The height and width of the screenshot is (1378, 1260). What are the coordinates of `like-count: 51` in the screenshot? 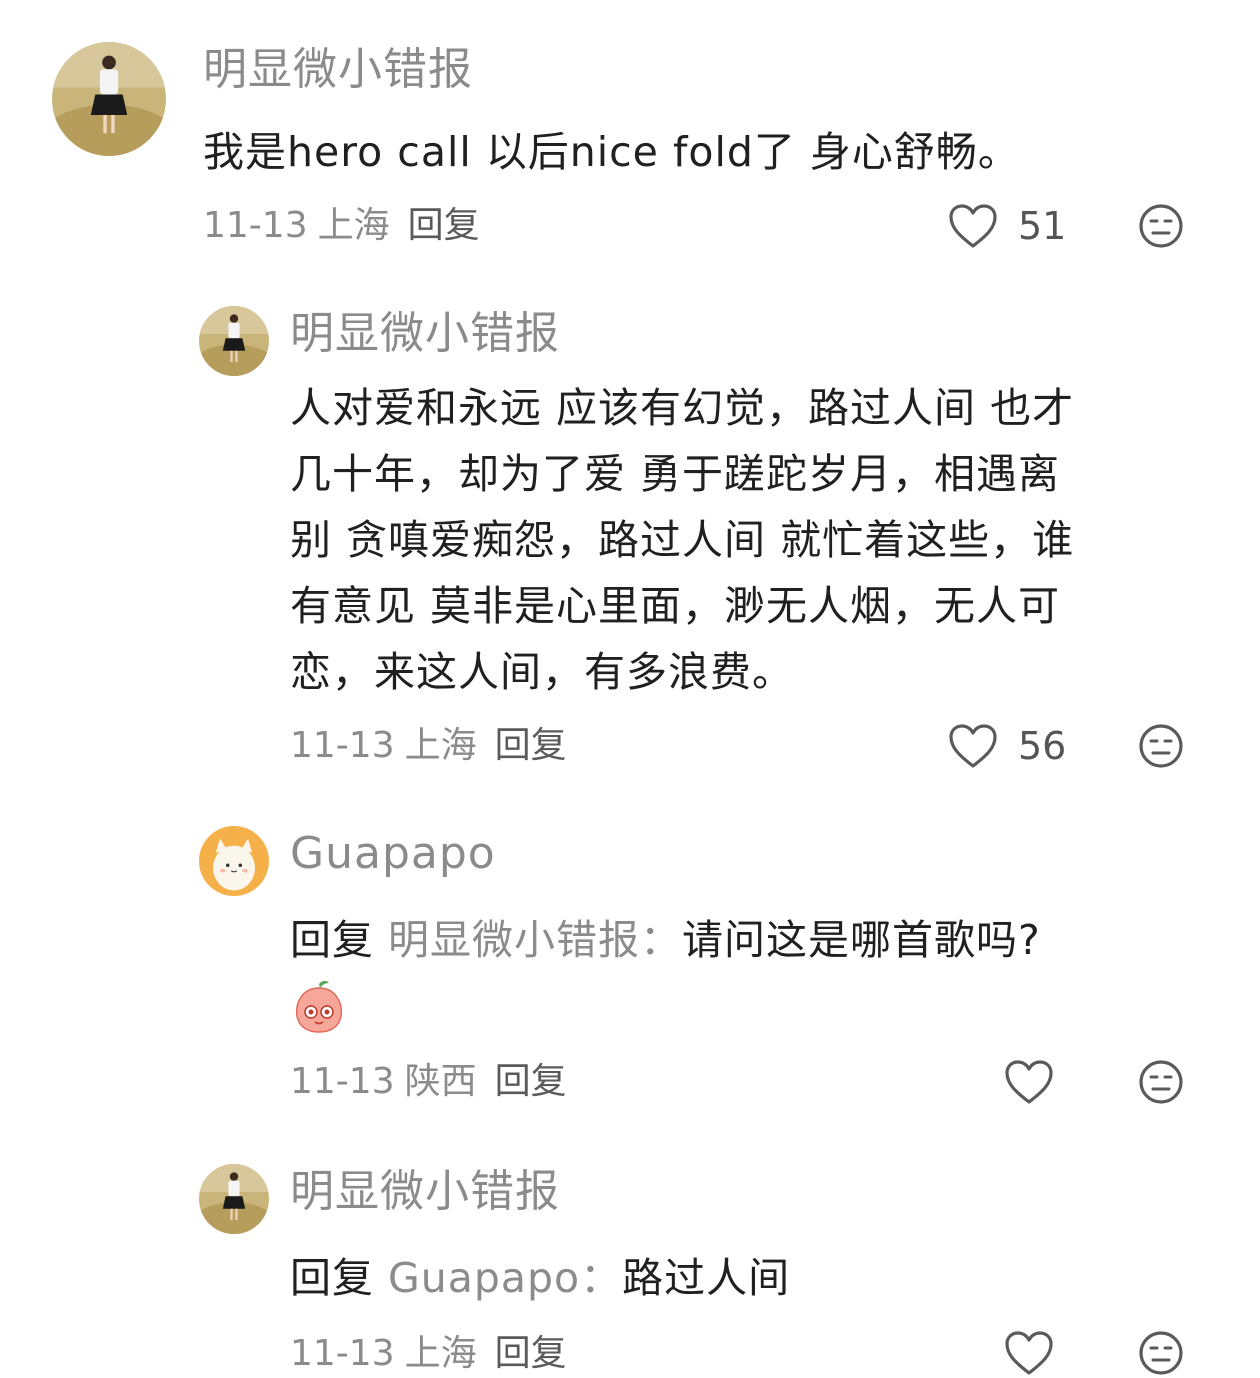 It's located at (1042, 226).